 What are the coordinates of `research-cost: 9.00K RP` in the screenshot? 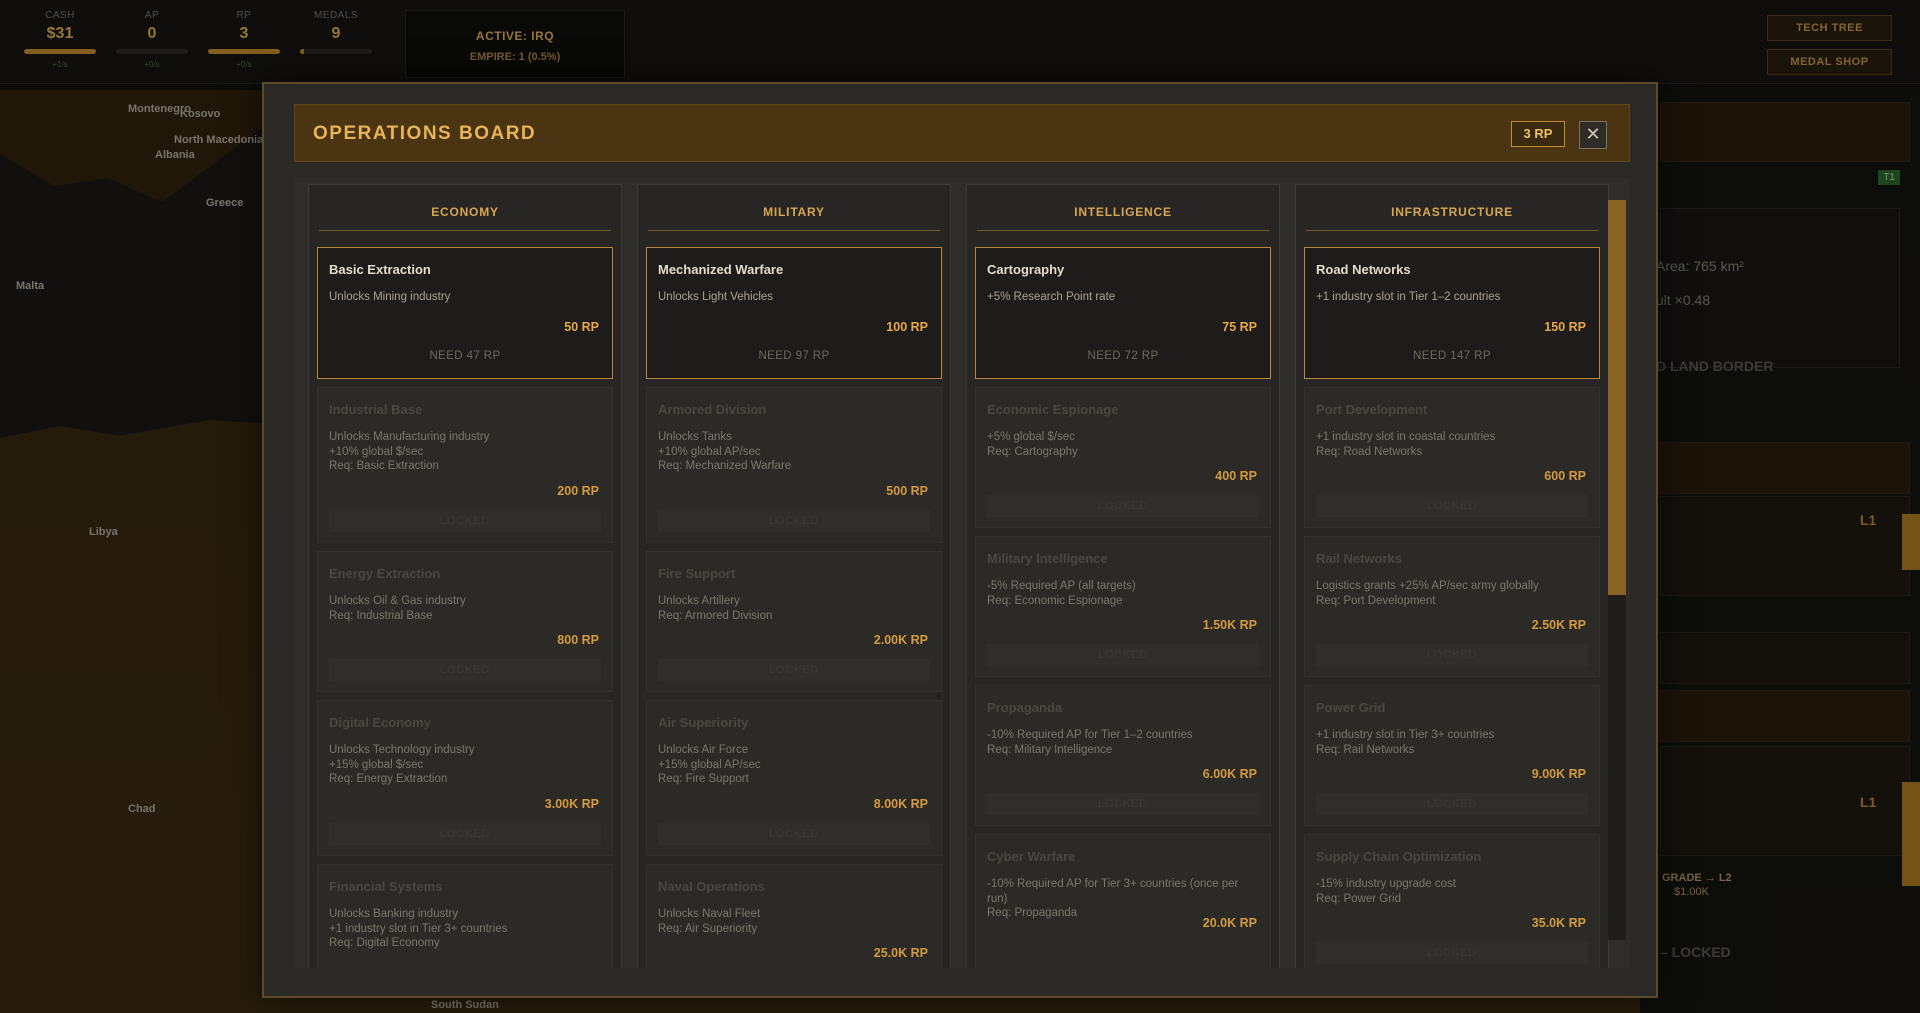 It's located at (1558, 774).